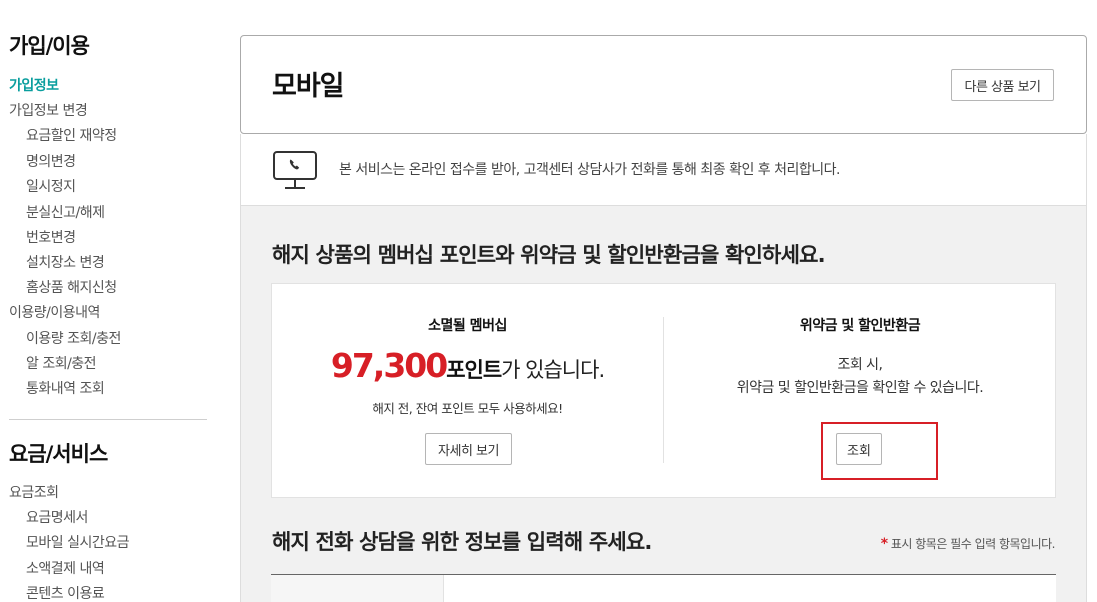  What do you see at coordinates (65, 388) in the screenshot?
I see `sidebar-item-call-history: 통화내역 조회` at bounding box center [65, 388].